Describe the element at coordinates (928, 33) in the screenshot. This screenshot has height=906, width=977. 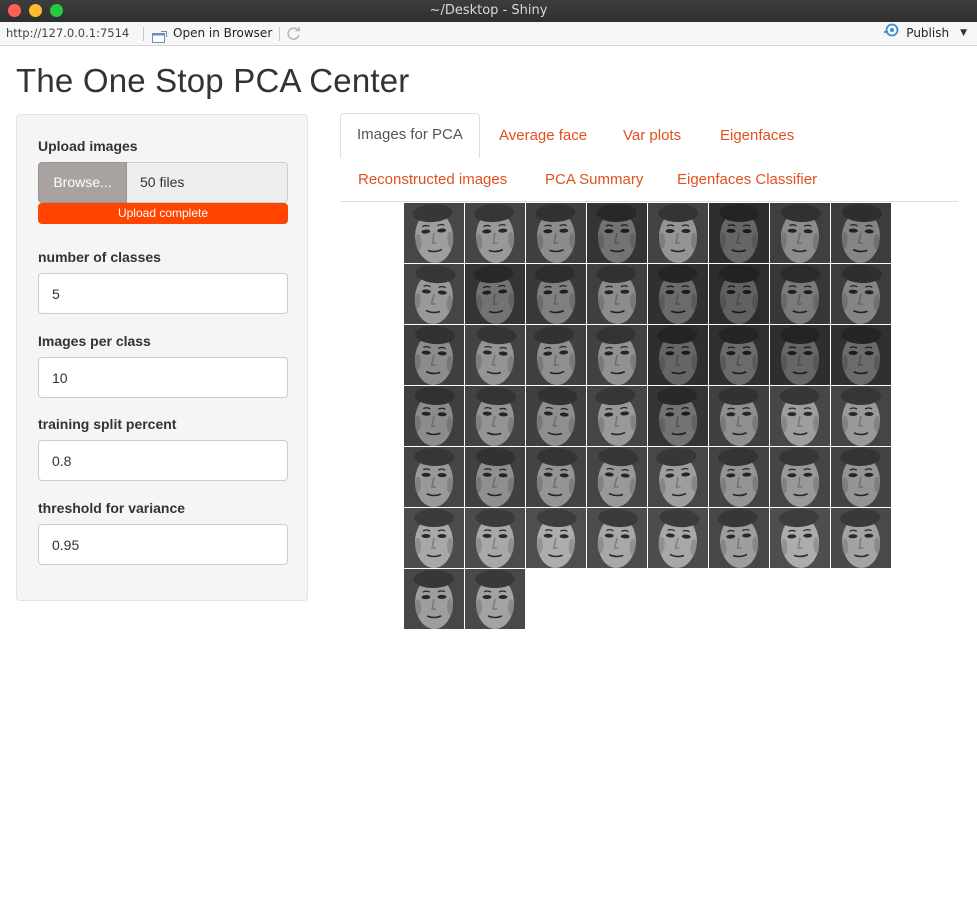
I see `publish-label: Publish` at that location.